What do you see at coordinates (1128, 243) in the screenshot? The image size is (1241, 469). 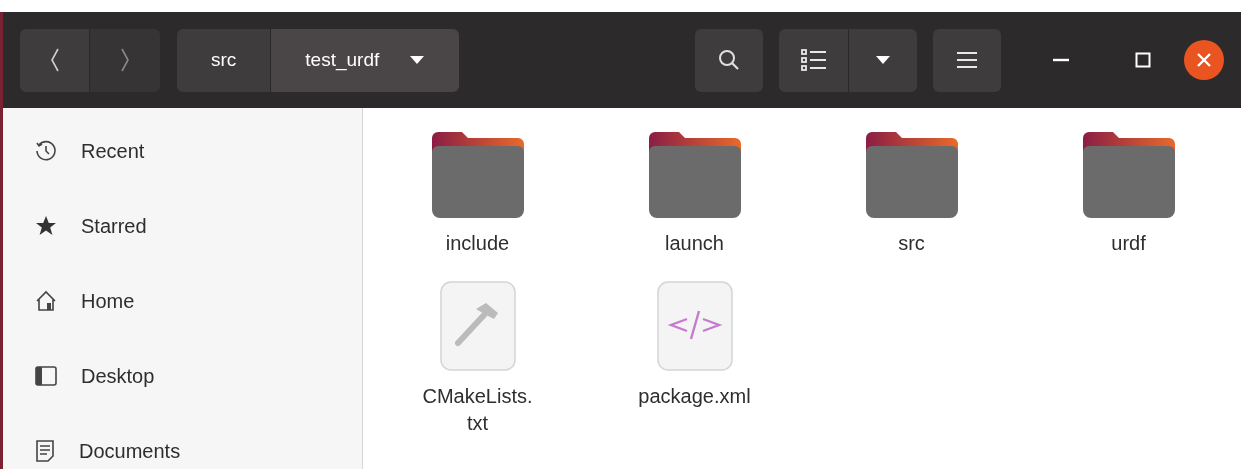 I see `file-name: urdf` at bounding box center [1128, 243].